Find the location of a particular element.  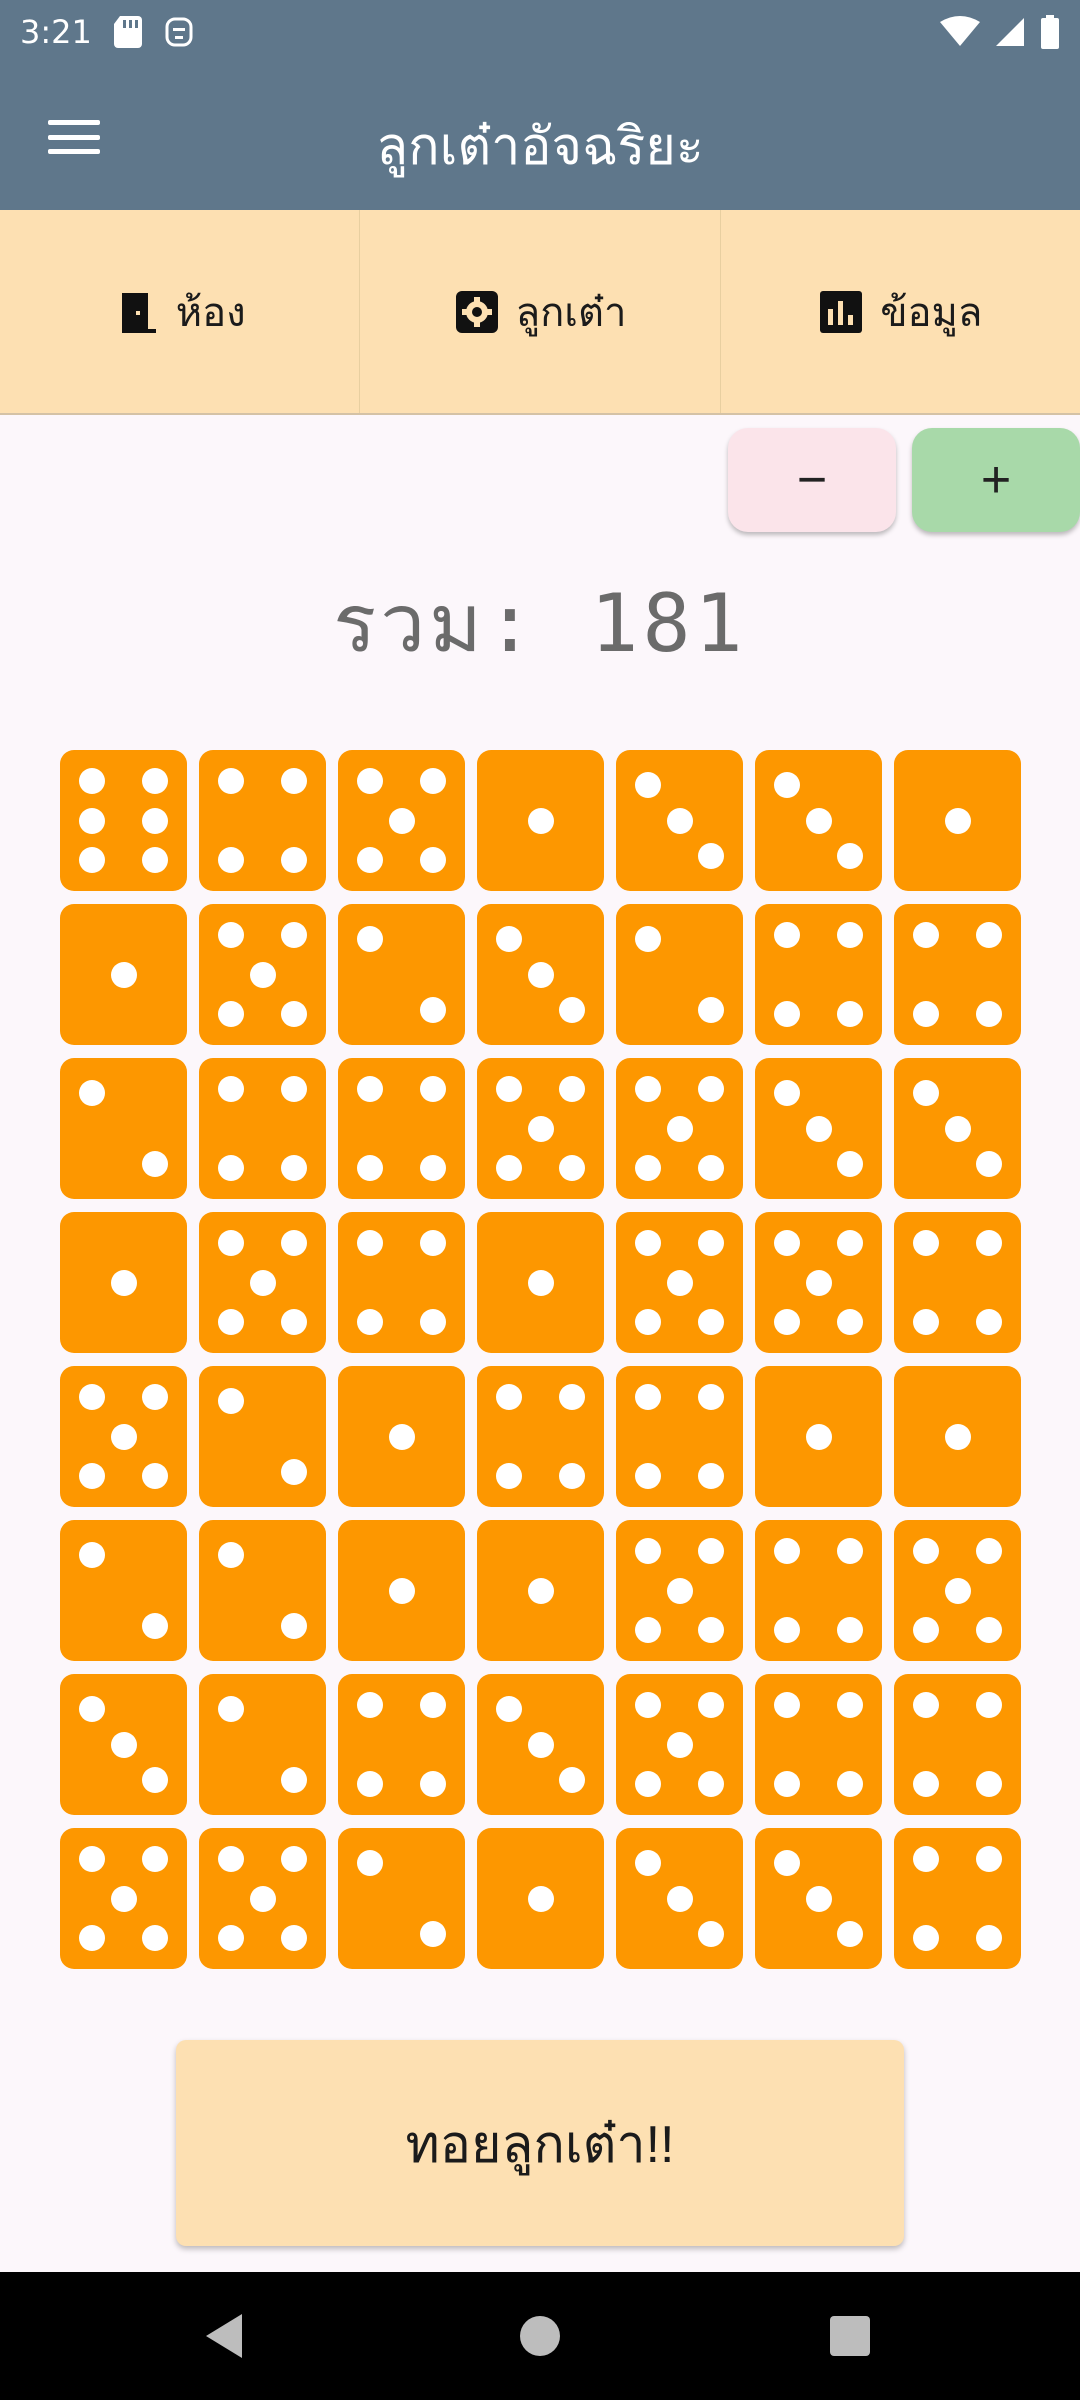

status-left: 3:21 is located at coordinates (107, 32).